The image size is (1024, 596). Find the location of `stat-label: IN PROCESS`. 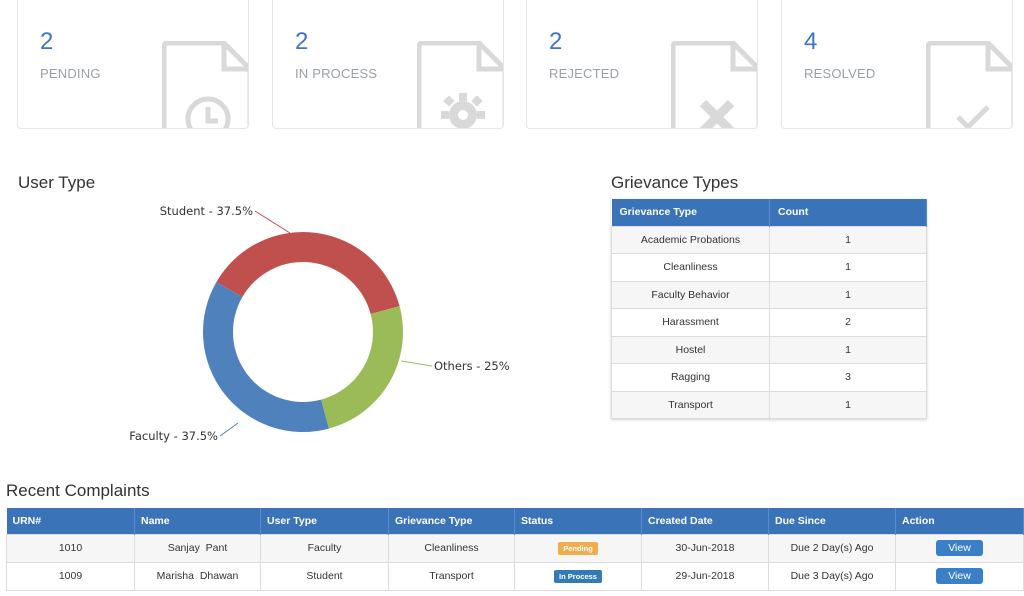

stat-label: IN PROCESS is located at coordinates (336, 73).